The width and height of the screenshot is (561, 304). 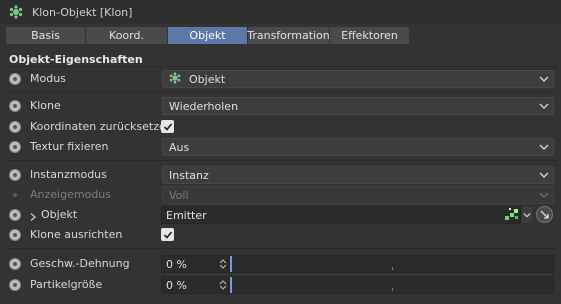 I want to click on geschw-dehnung-input: 0 %, so click(x=195, y=264).